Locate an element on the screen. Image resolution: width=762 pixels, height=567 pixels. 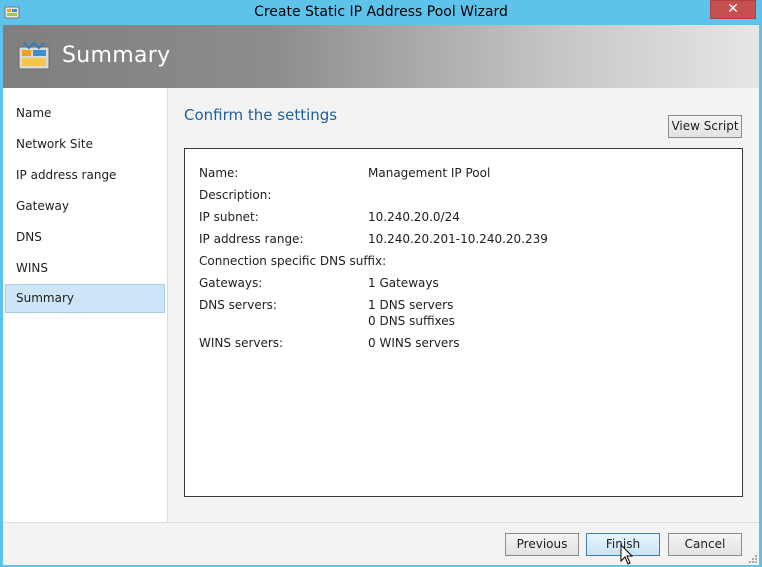
summary-label: Name: is located at coordinates (219, 173).